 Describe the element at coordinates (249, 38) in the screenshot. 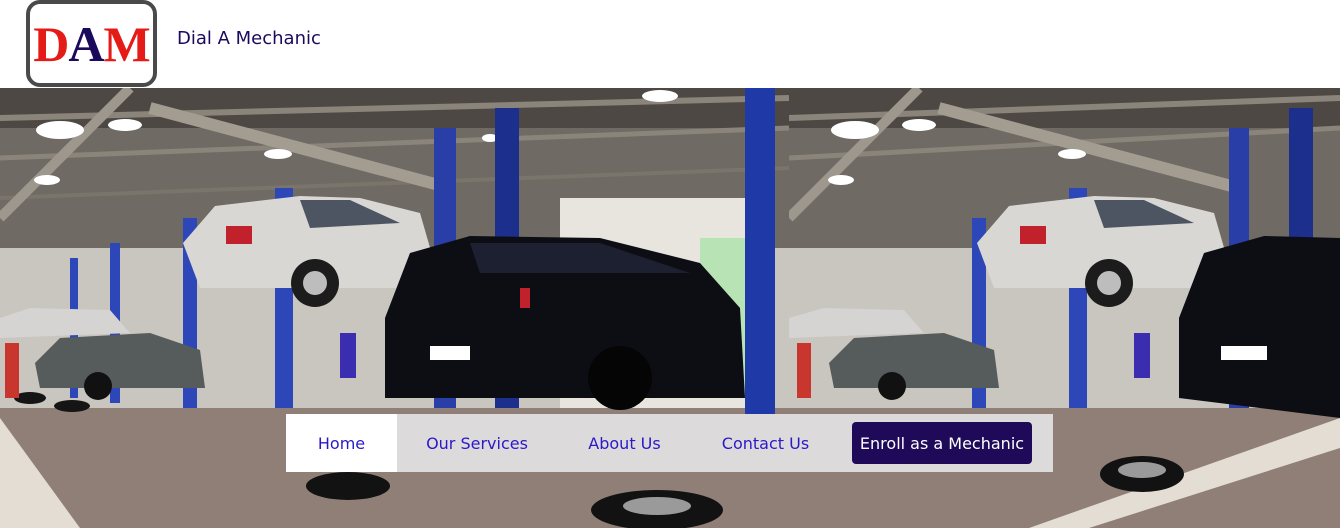

I see `brand-name: Dial A Mechanic` at that location.